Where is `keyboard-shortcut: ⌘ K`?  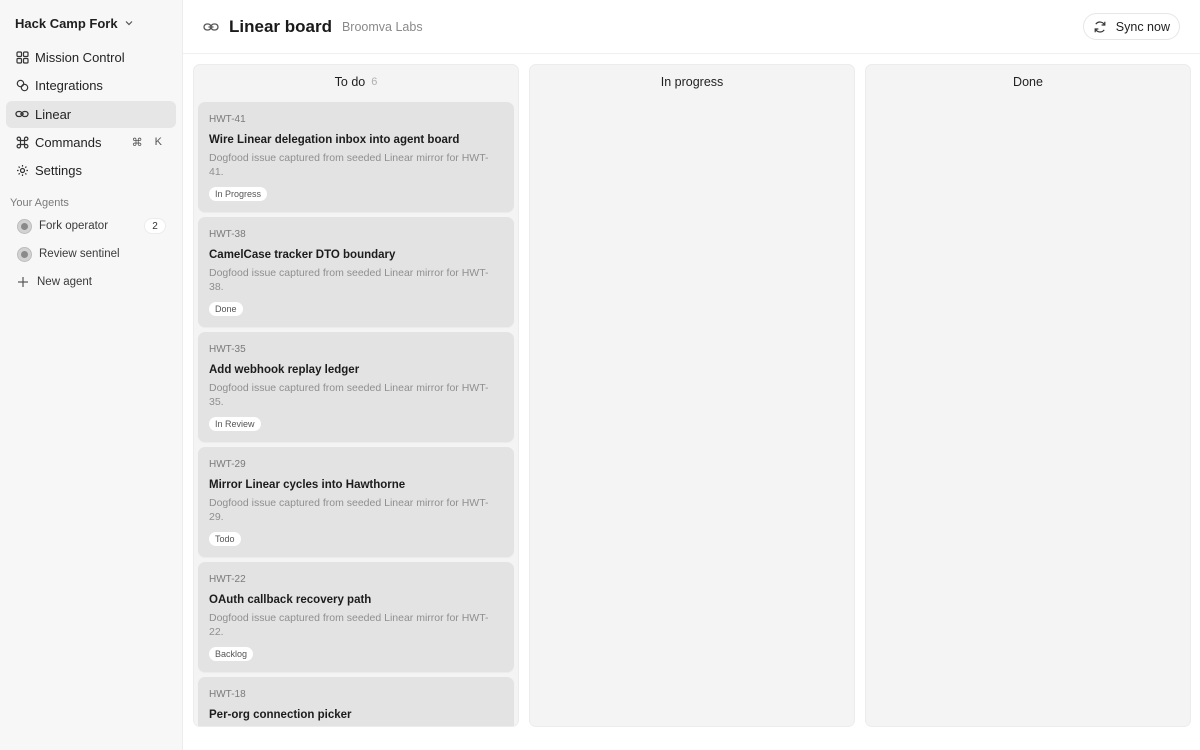 keyboard-shortcut: ⌘ K is located at coordinates (147, 142).